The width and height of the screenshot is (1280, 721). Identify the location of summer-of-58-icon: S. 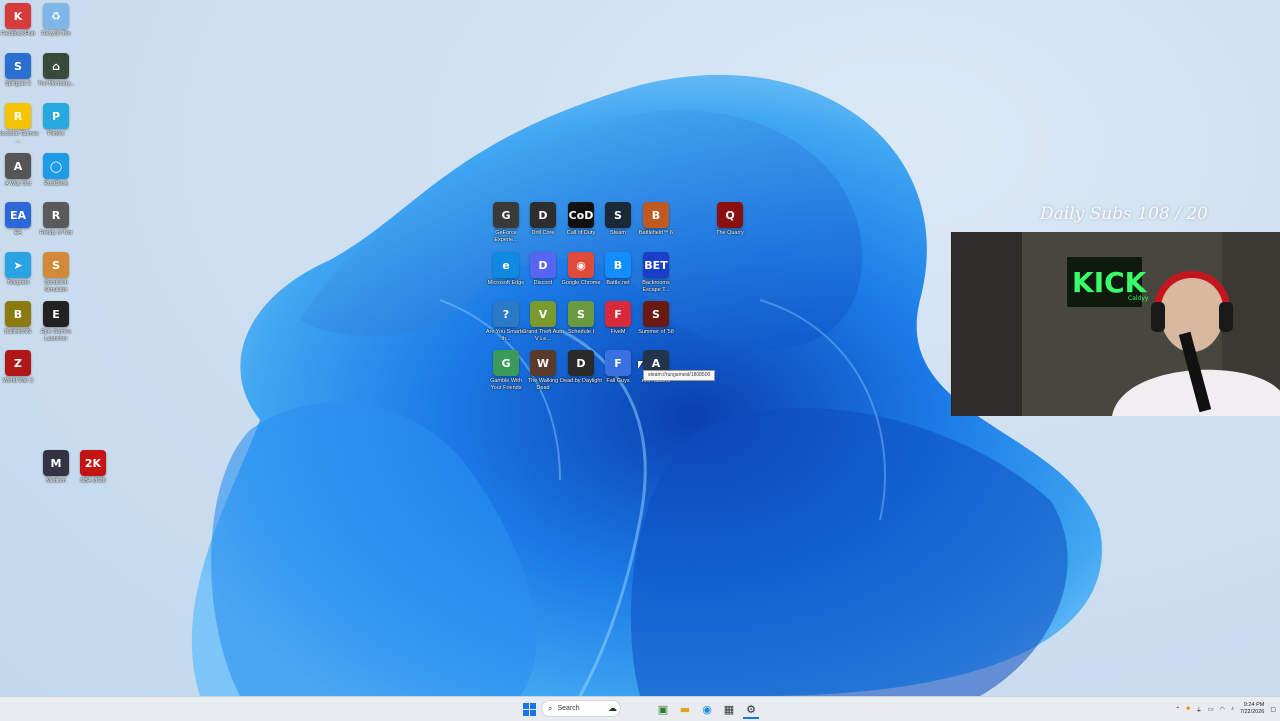
(656, 314).